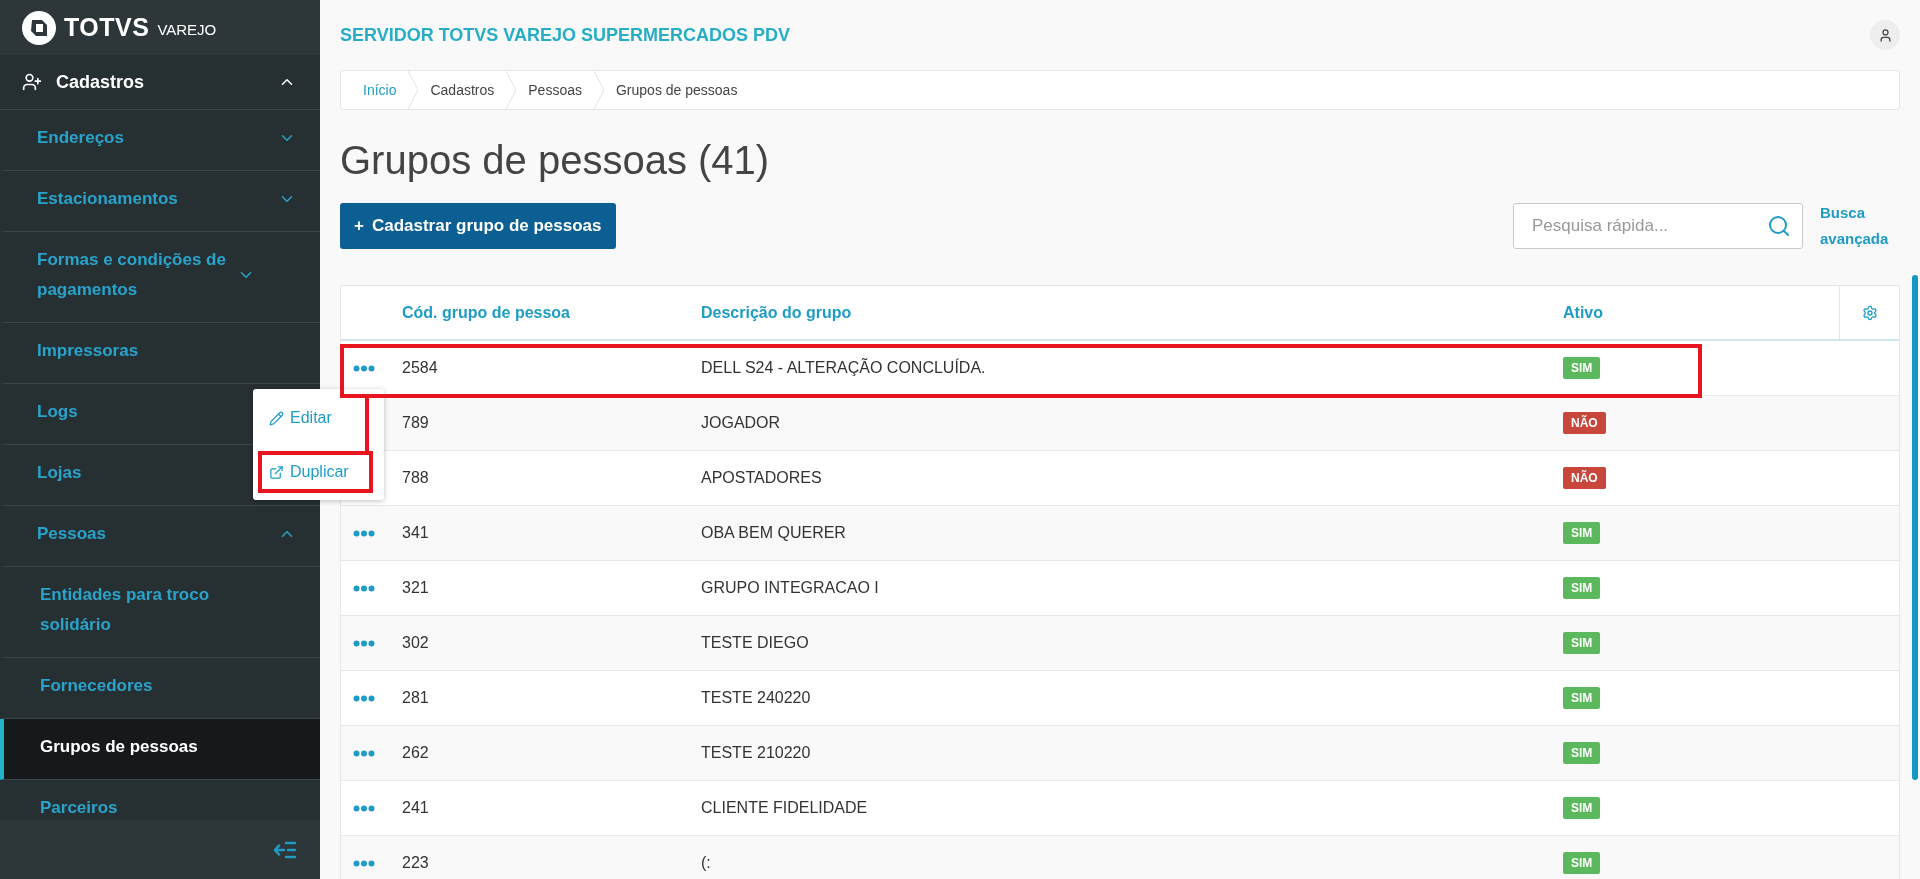  What do you see at coordinates (1132, 312) in the screenshot?
I see `column-header: Descrição do grupo` at bounding box center [1132, 312].